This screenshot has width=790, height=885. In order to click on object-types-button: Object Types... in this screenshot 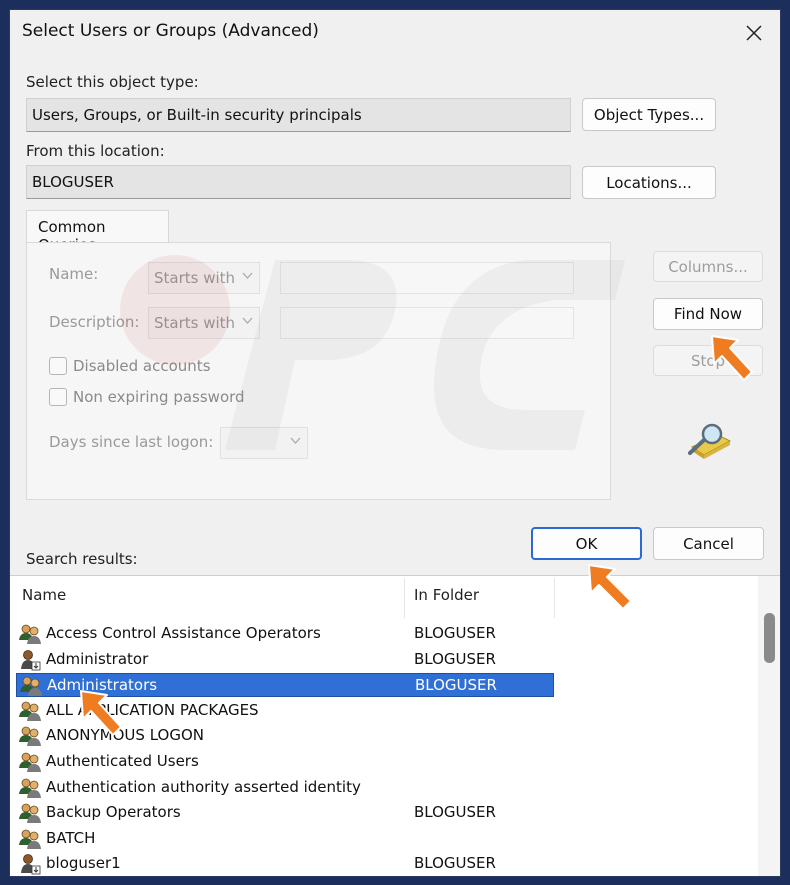, I will do `click(649, 114)`.